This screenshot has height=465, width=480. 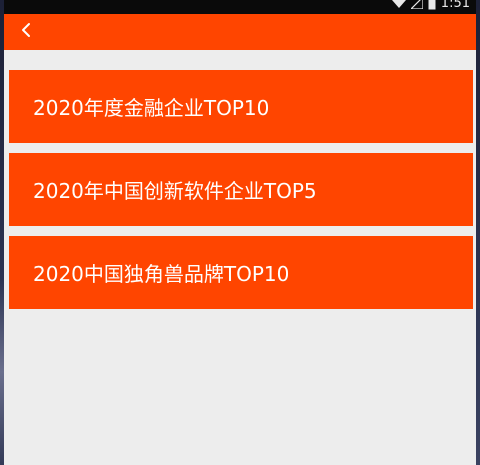 I want to click on battery-icon, so click(x=432, y=5).